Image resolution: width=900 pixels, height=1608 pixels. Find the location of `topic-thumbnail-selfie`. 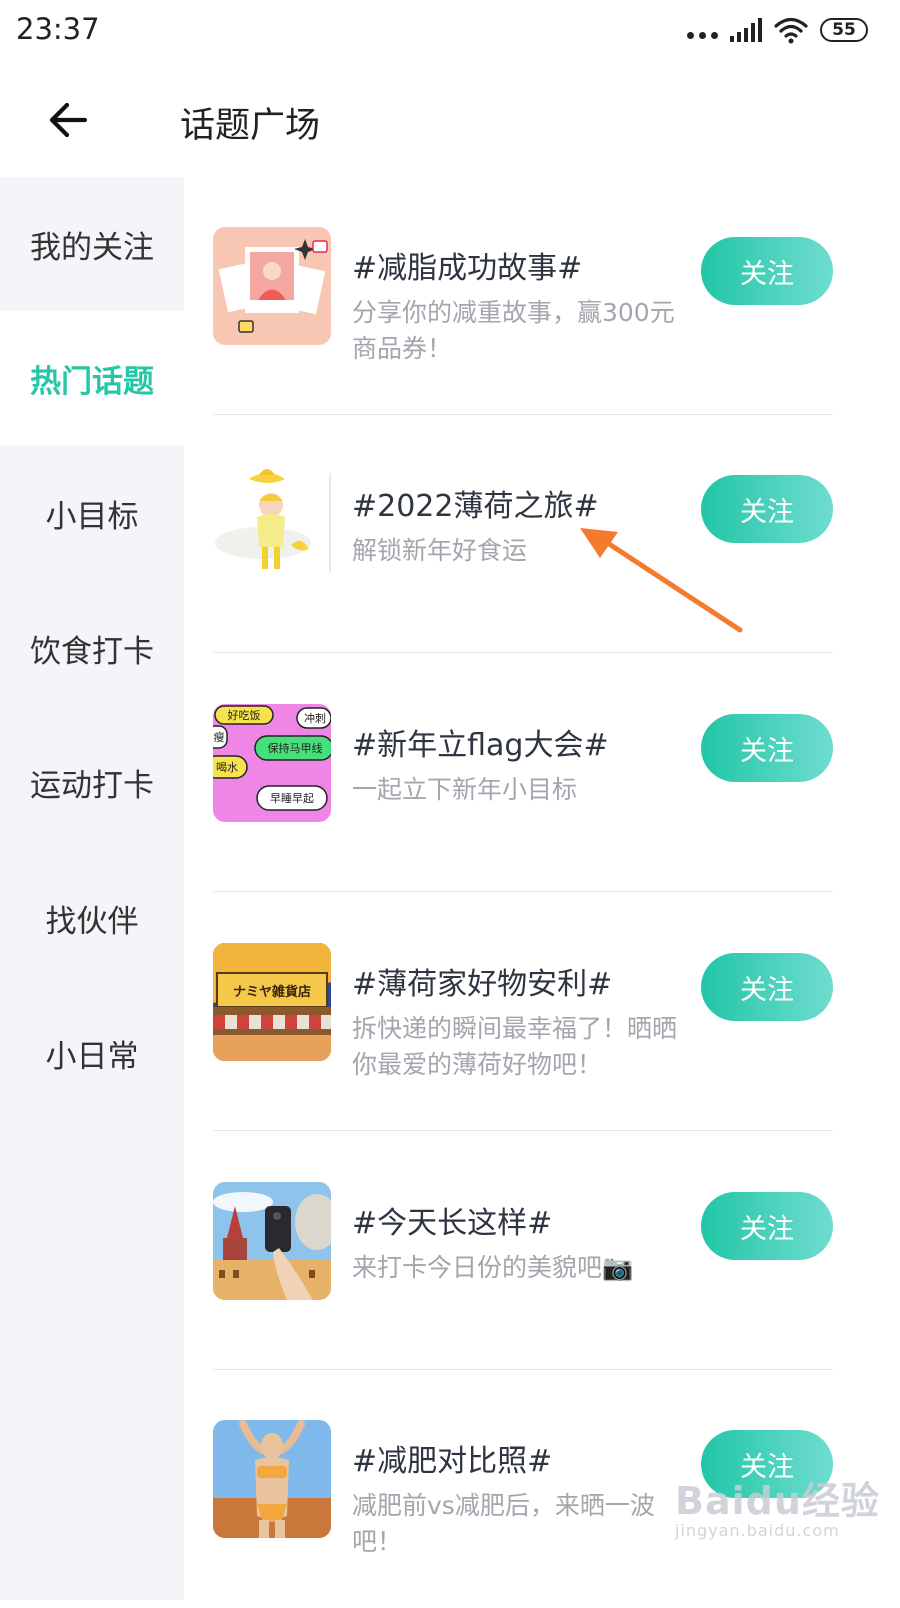

topic-thumbnail-selfie is located at coordinates (272, 1241).